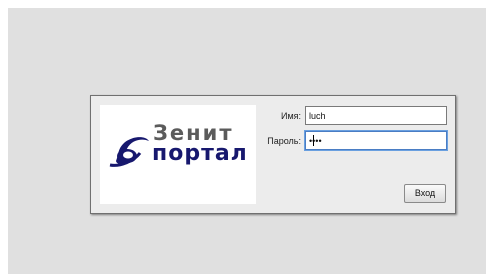 The width and height of the screenshot is (487, 274). What do you see at coordinates (284, 141) in the screenshot?
I see `password-label: Пароль:` at bounding box center [284, 141].